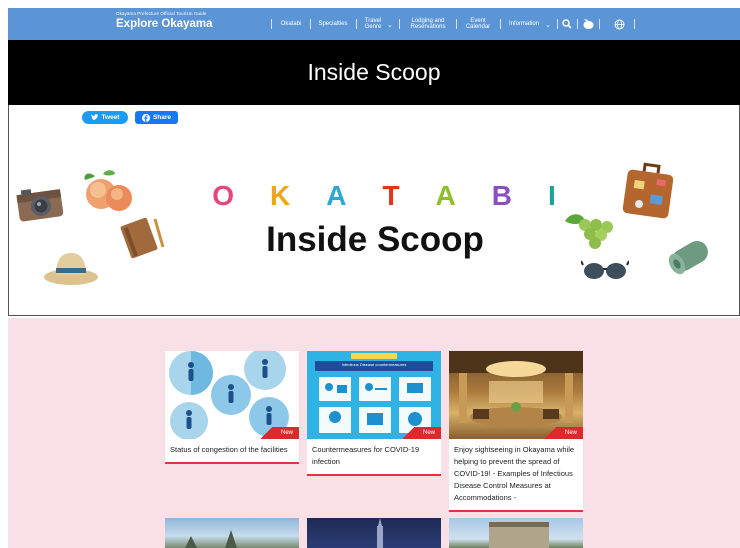 This screenshot has width=740, height=548. I want to click on nav-item-travel-genre: Travel Genre, so click(373, 24).